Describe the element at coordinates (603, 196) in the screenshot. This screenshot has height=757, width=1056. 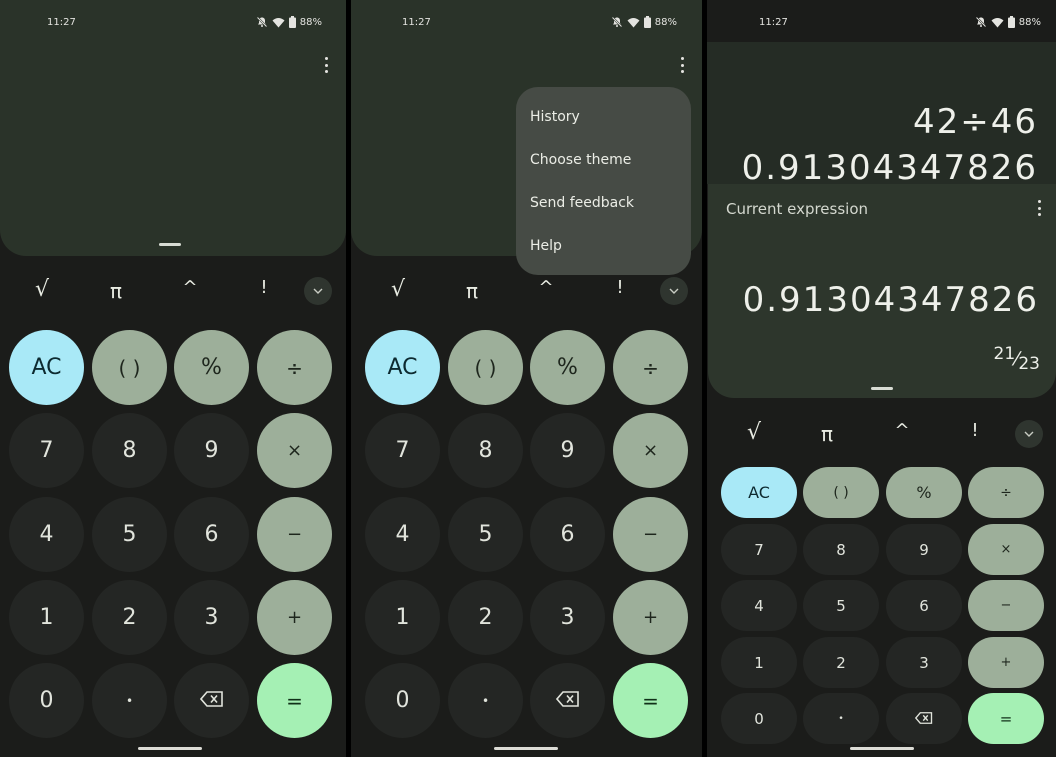
I see `menu-item-send-feedback: Send feedback` at that location.